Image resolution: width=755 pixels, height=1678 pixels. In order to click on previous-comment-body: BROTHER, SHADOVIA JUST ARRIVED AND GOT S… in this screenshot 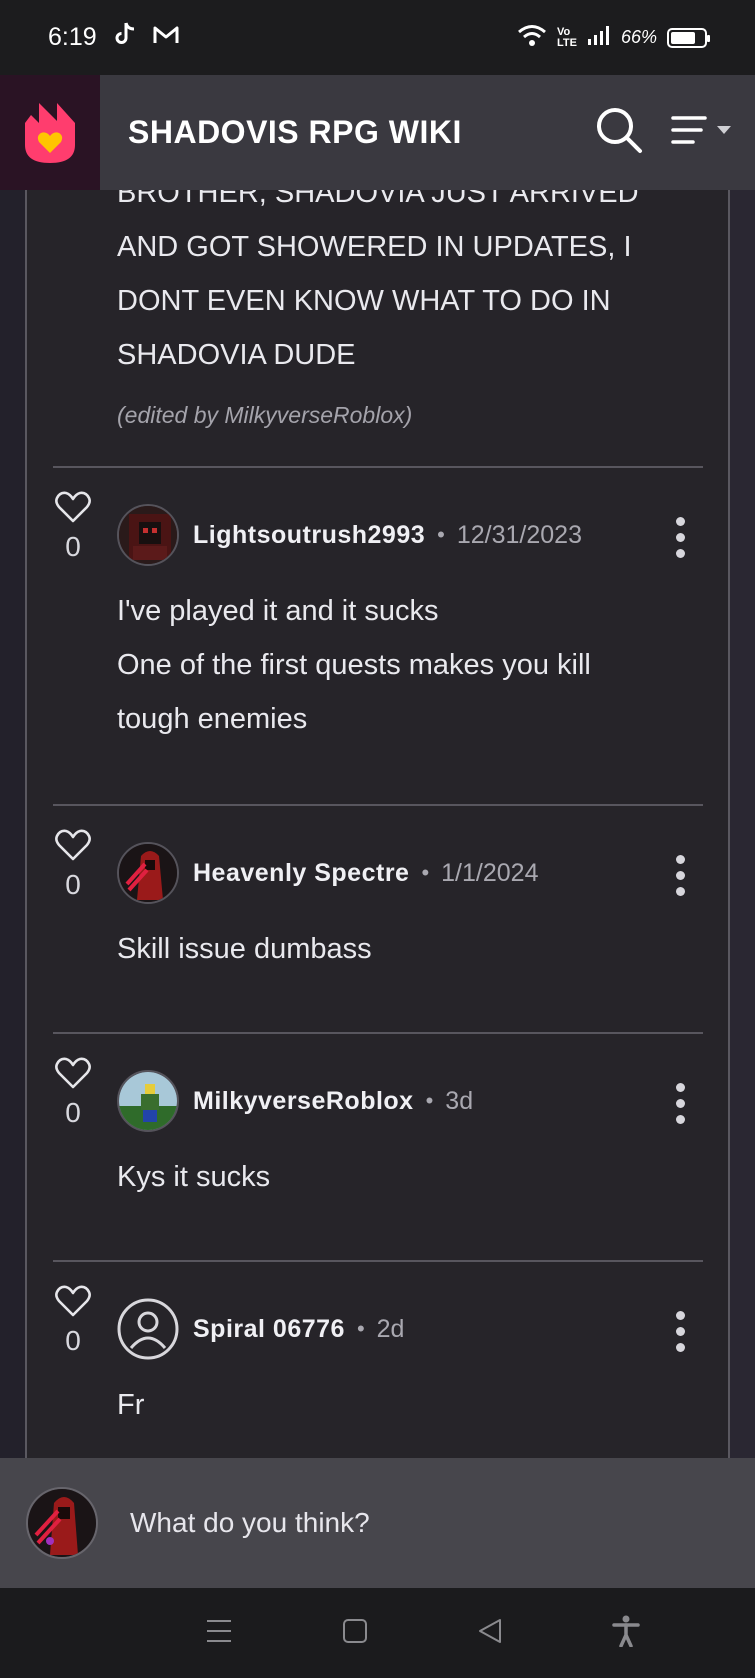, I will do `click(378, 280)`.